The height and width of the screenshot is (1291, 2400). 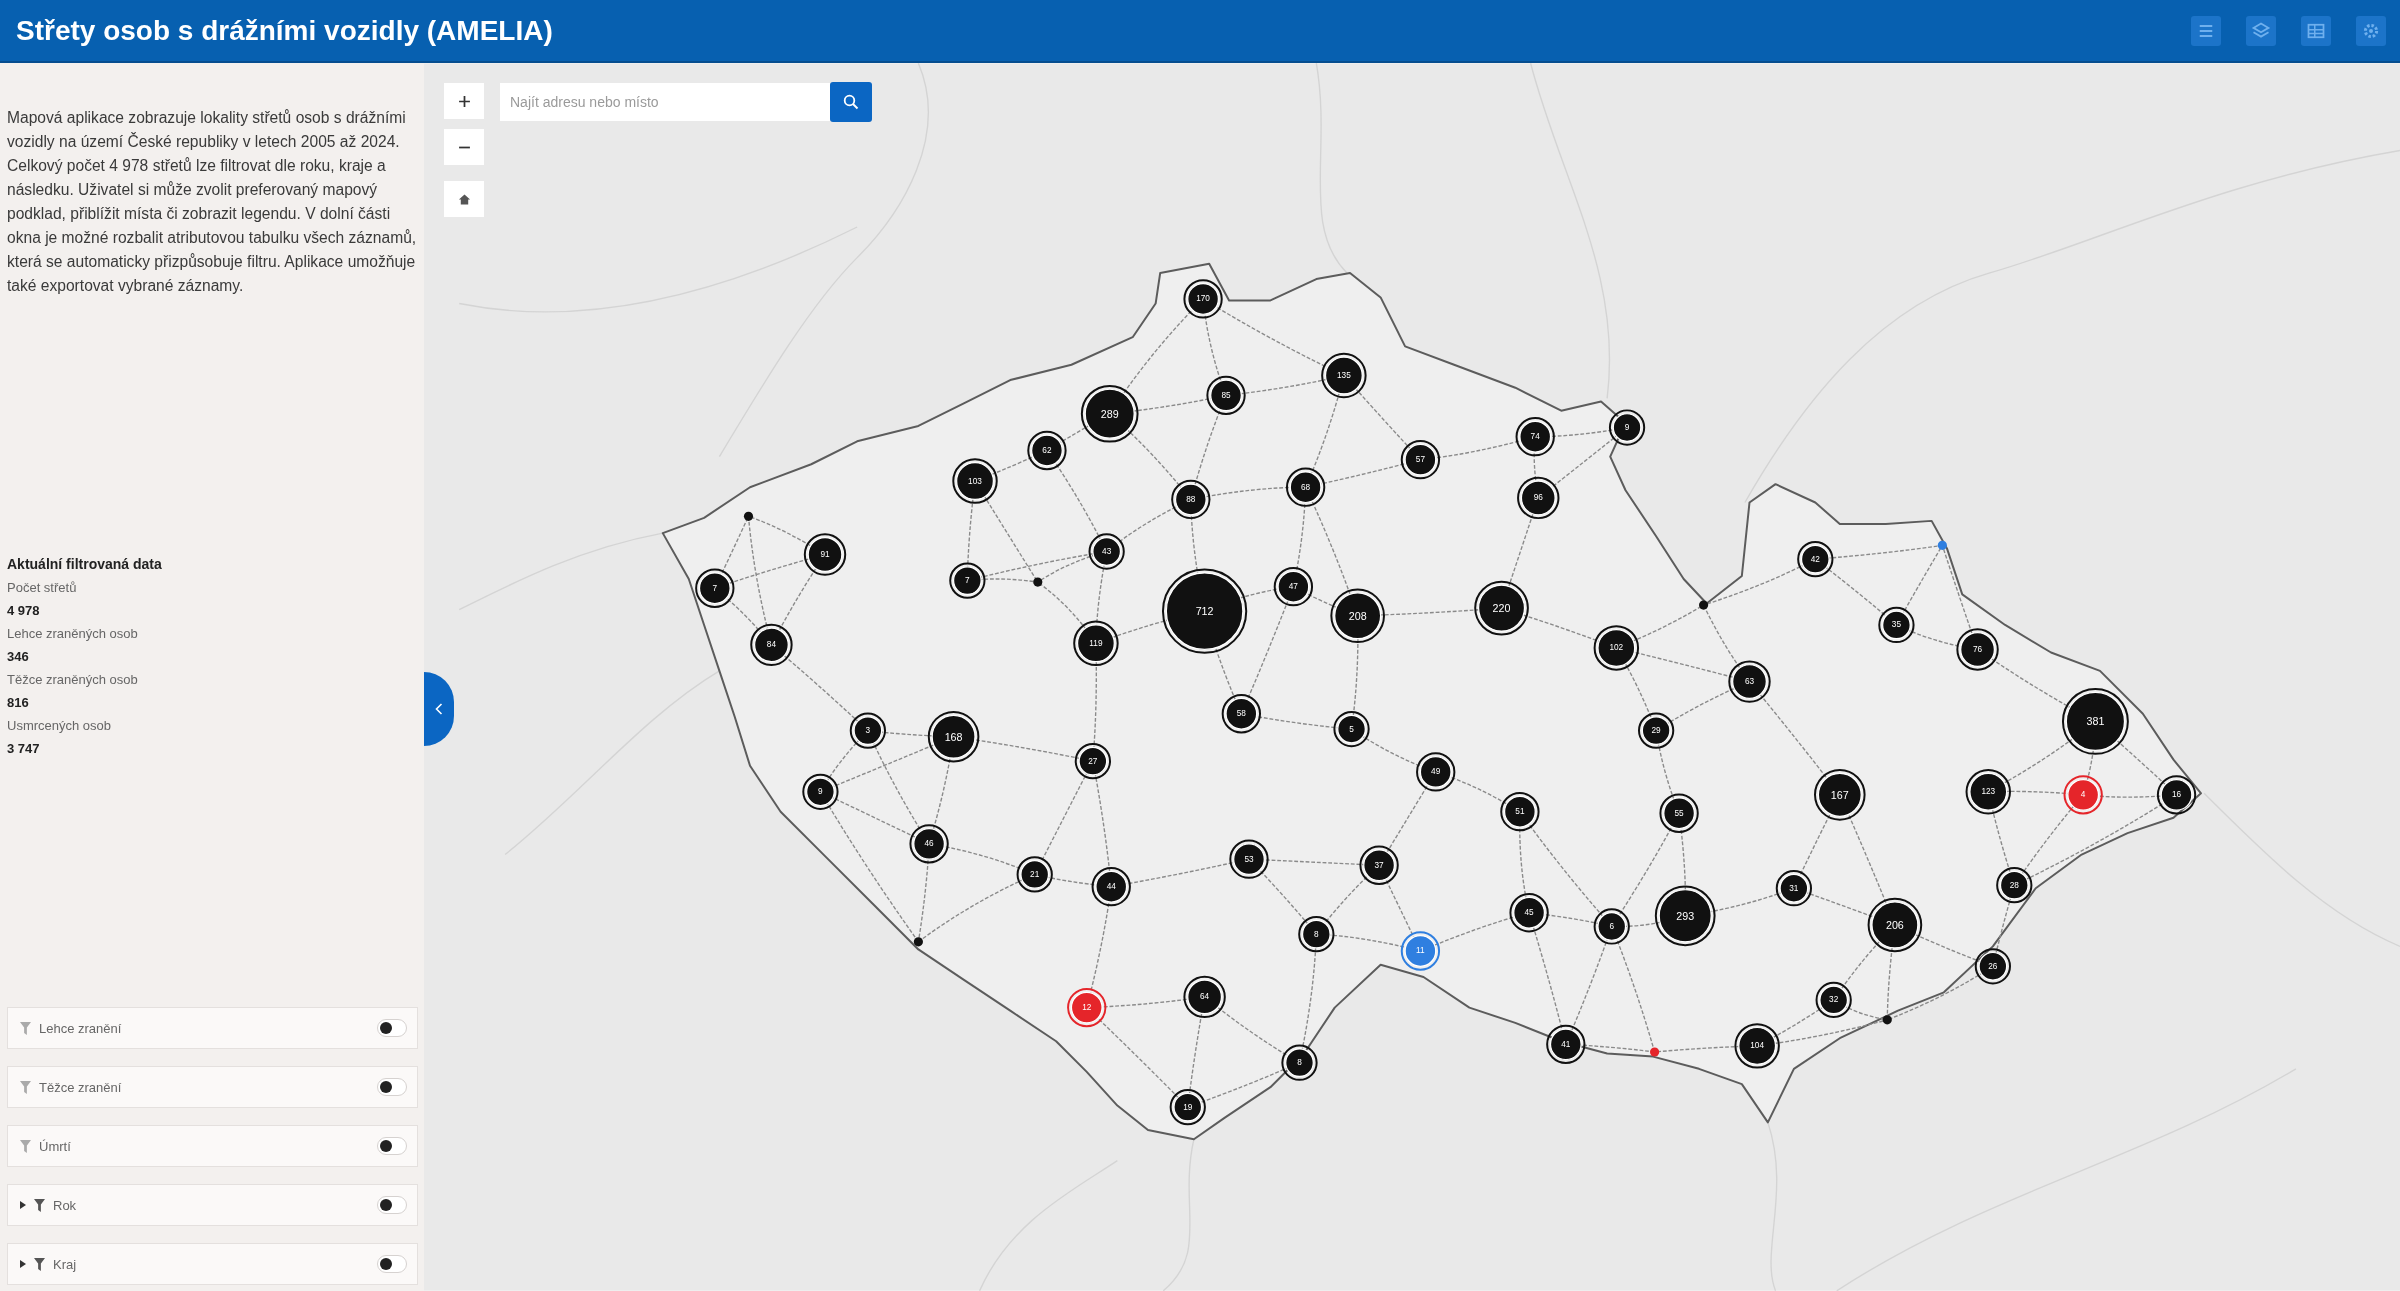 What do you see at coordinates (1047, 450) in the screenshot?
I see `cluster-marker: 62` at bounding box center [1047, 450].